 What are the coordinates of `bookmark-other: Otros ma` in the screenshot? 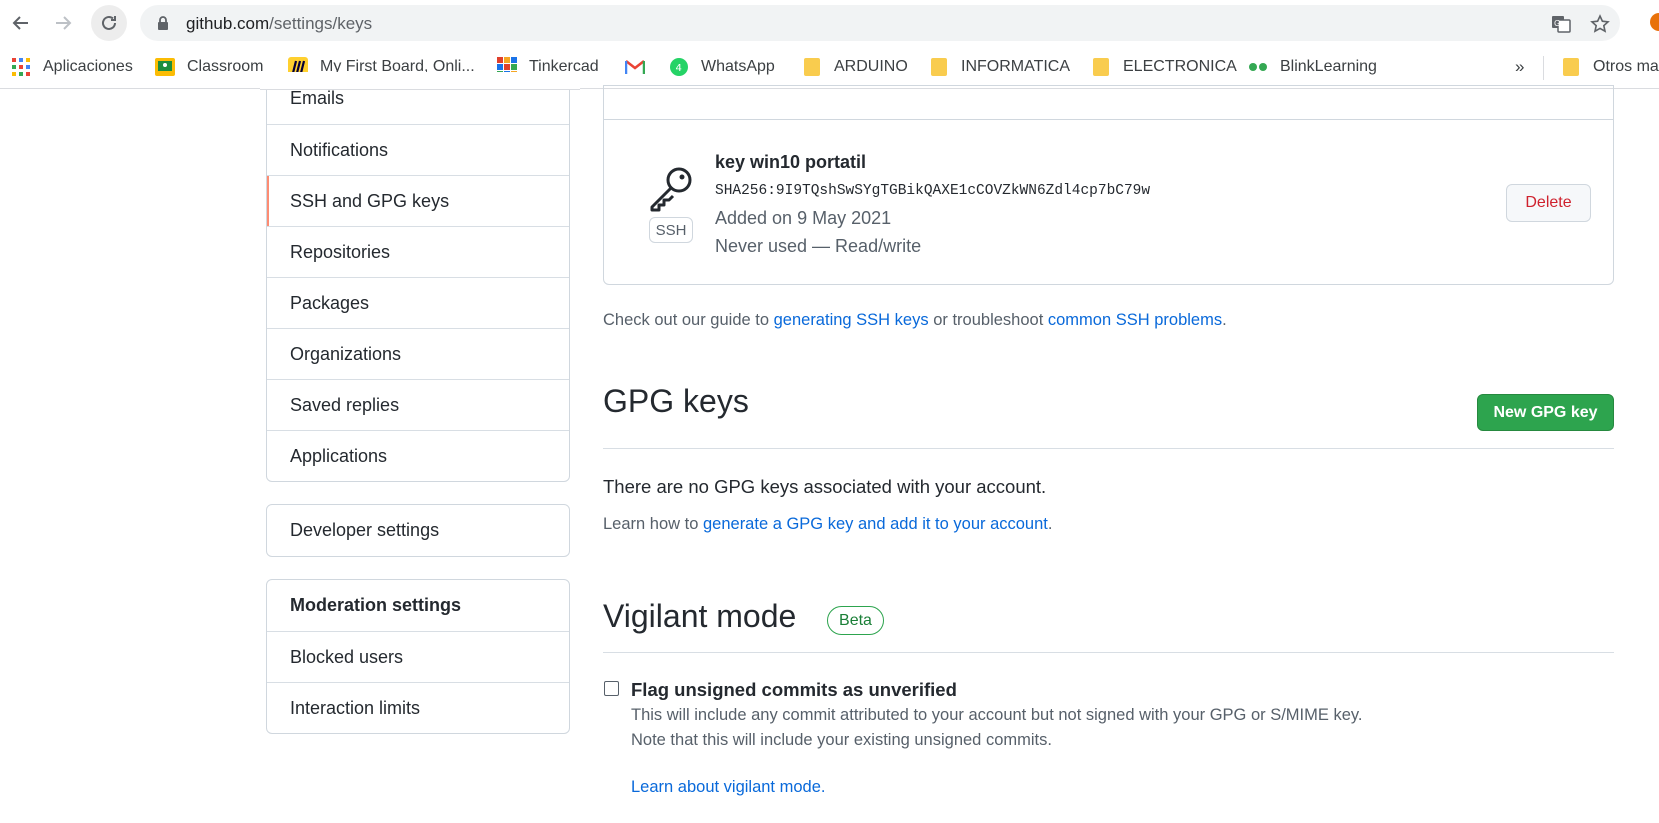 It's located at (1610, 67).